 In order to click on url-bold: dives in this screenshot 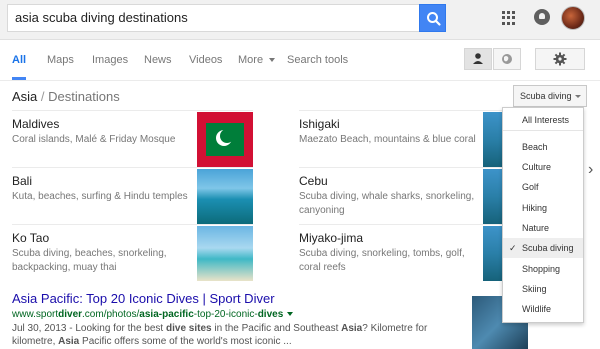, I will do `click(270, 314)`.